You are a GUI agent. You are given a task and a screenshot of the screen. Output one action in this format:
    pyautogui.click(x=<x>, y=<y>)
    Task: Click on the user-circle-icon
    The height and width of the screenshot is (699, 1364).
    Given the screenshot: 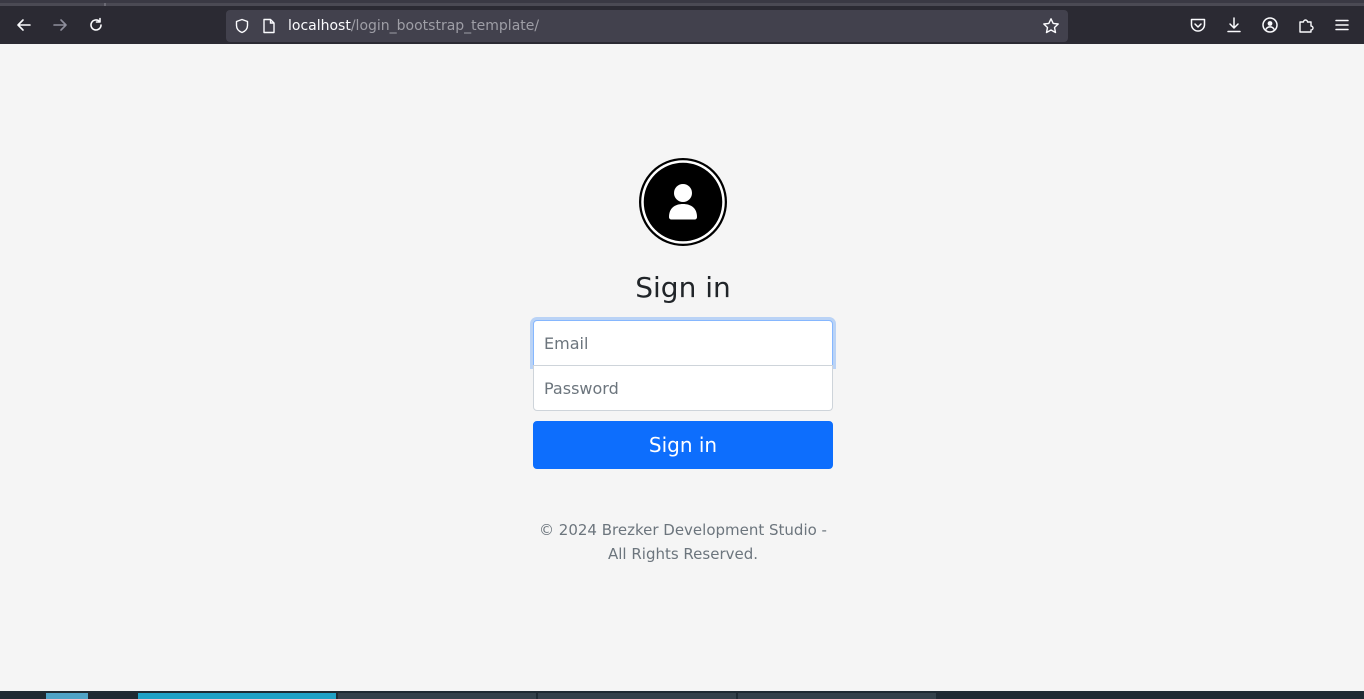 What is the action you would take?
    pyautogui.click(x=683, y=202)
    